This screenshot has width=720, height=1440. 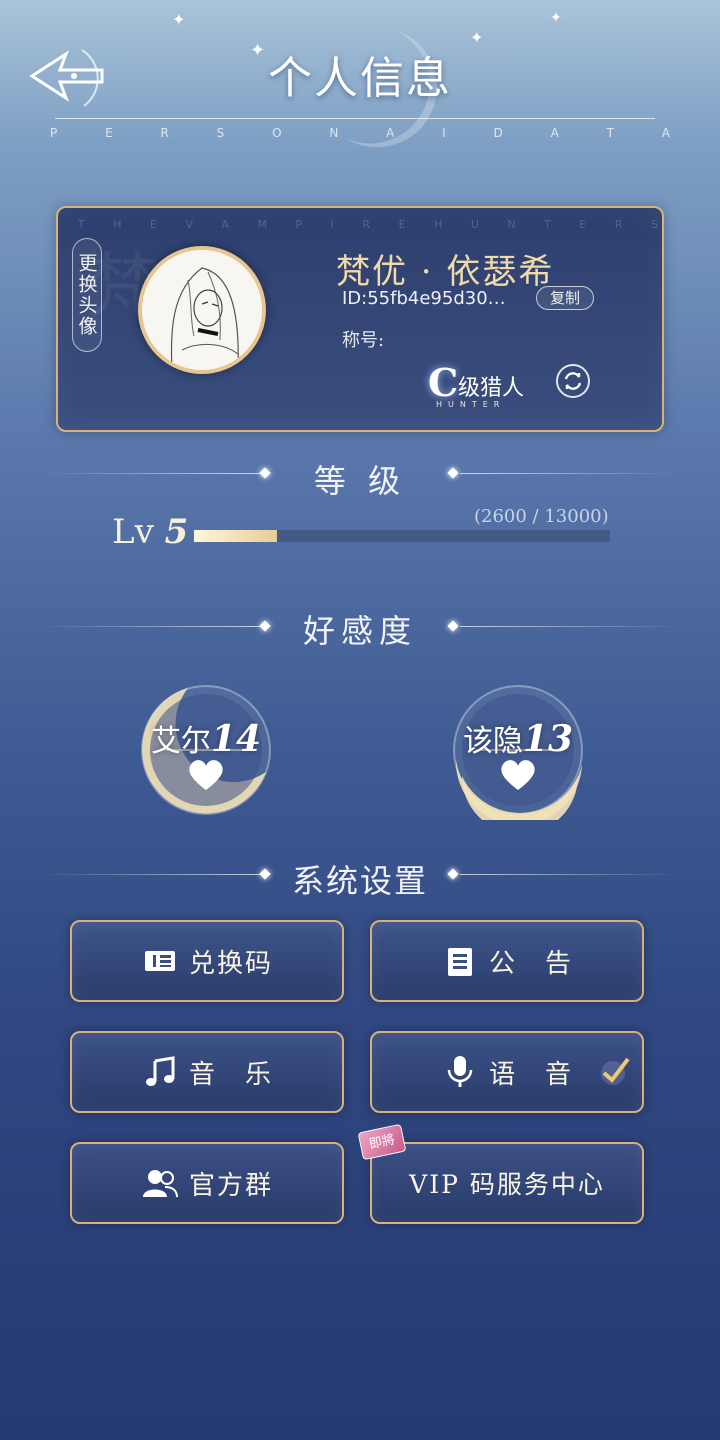 I want to click on page-subtitle: PERSONAIDATA, so click(x=360, y=133).